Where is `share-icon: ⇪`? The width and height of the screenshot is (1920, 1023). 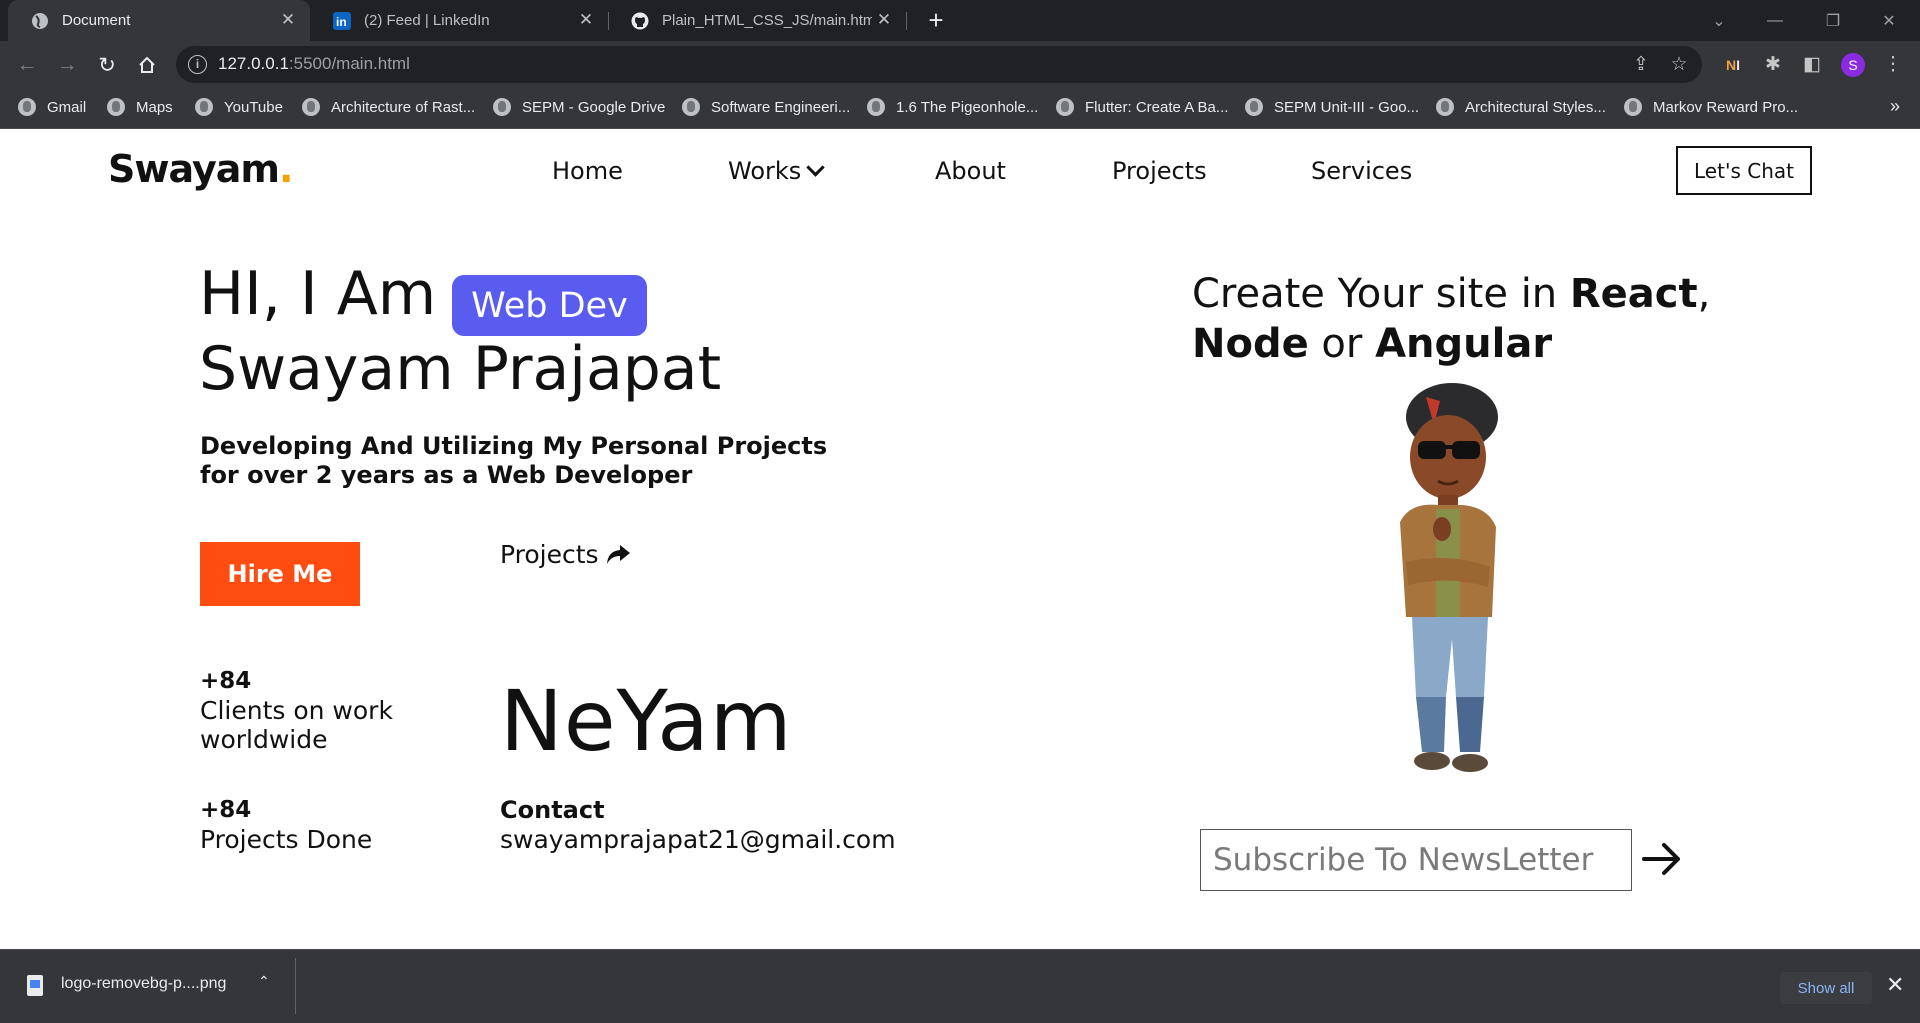
share-icon: ⇪ is located at coordinates (1641, 65).